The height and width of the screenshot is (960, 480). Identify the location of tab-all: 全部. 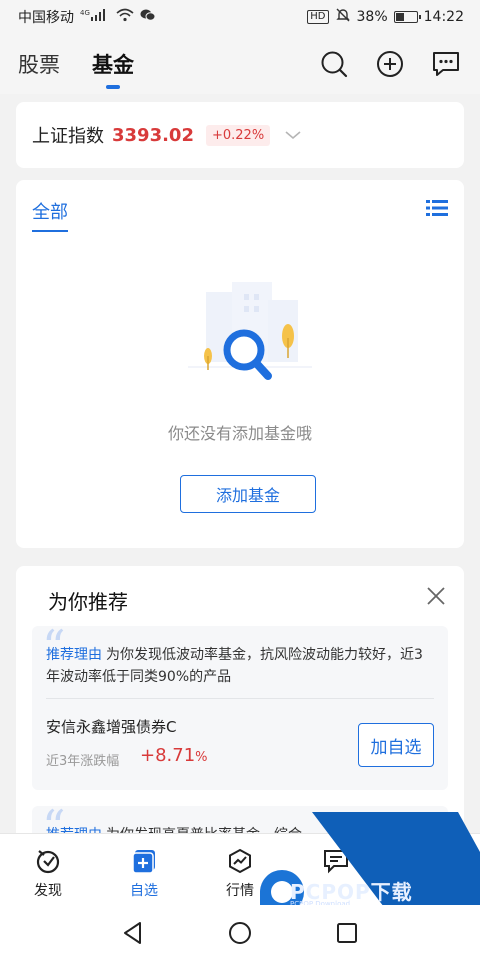
(50, 215).